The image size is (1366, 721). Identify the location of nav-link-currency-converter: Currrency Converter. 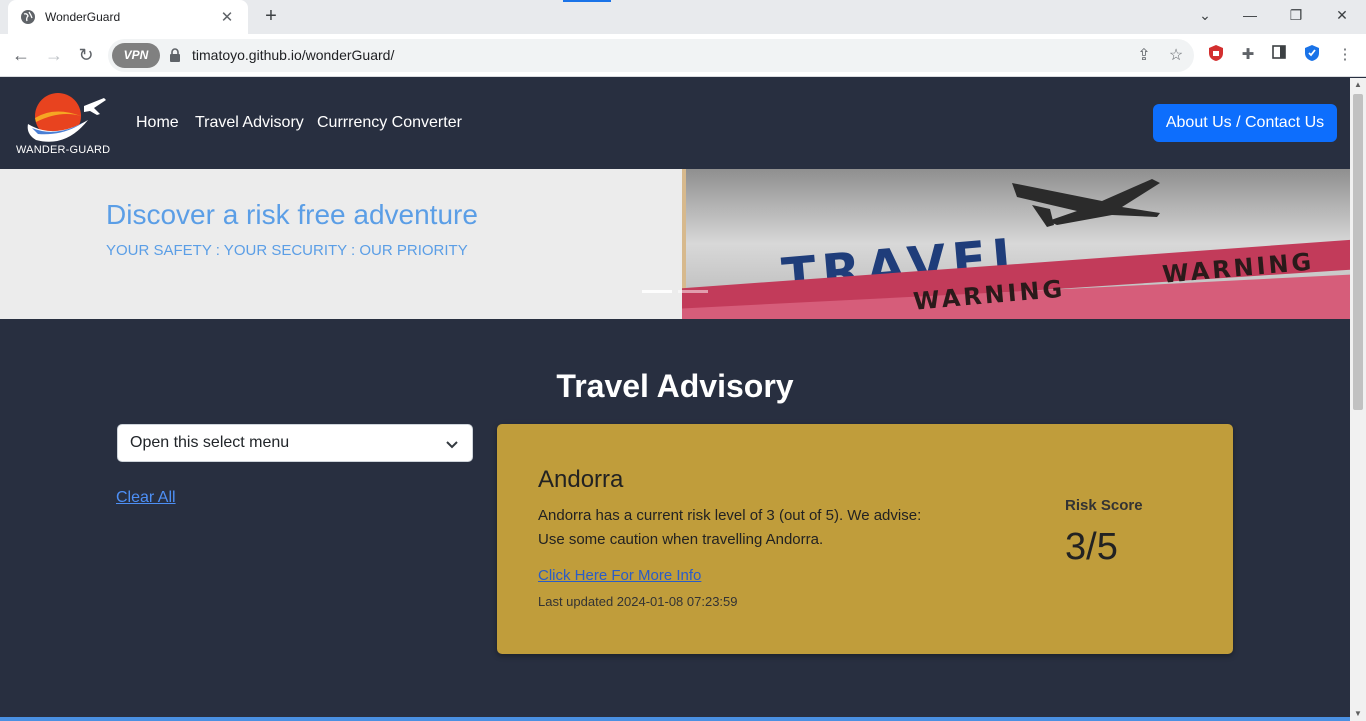
(389, 123).